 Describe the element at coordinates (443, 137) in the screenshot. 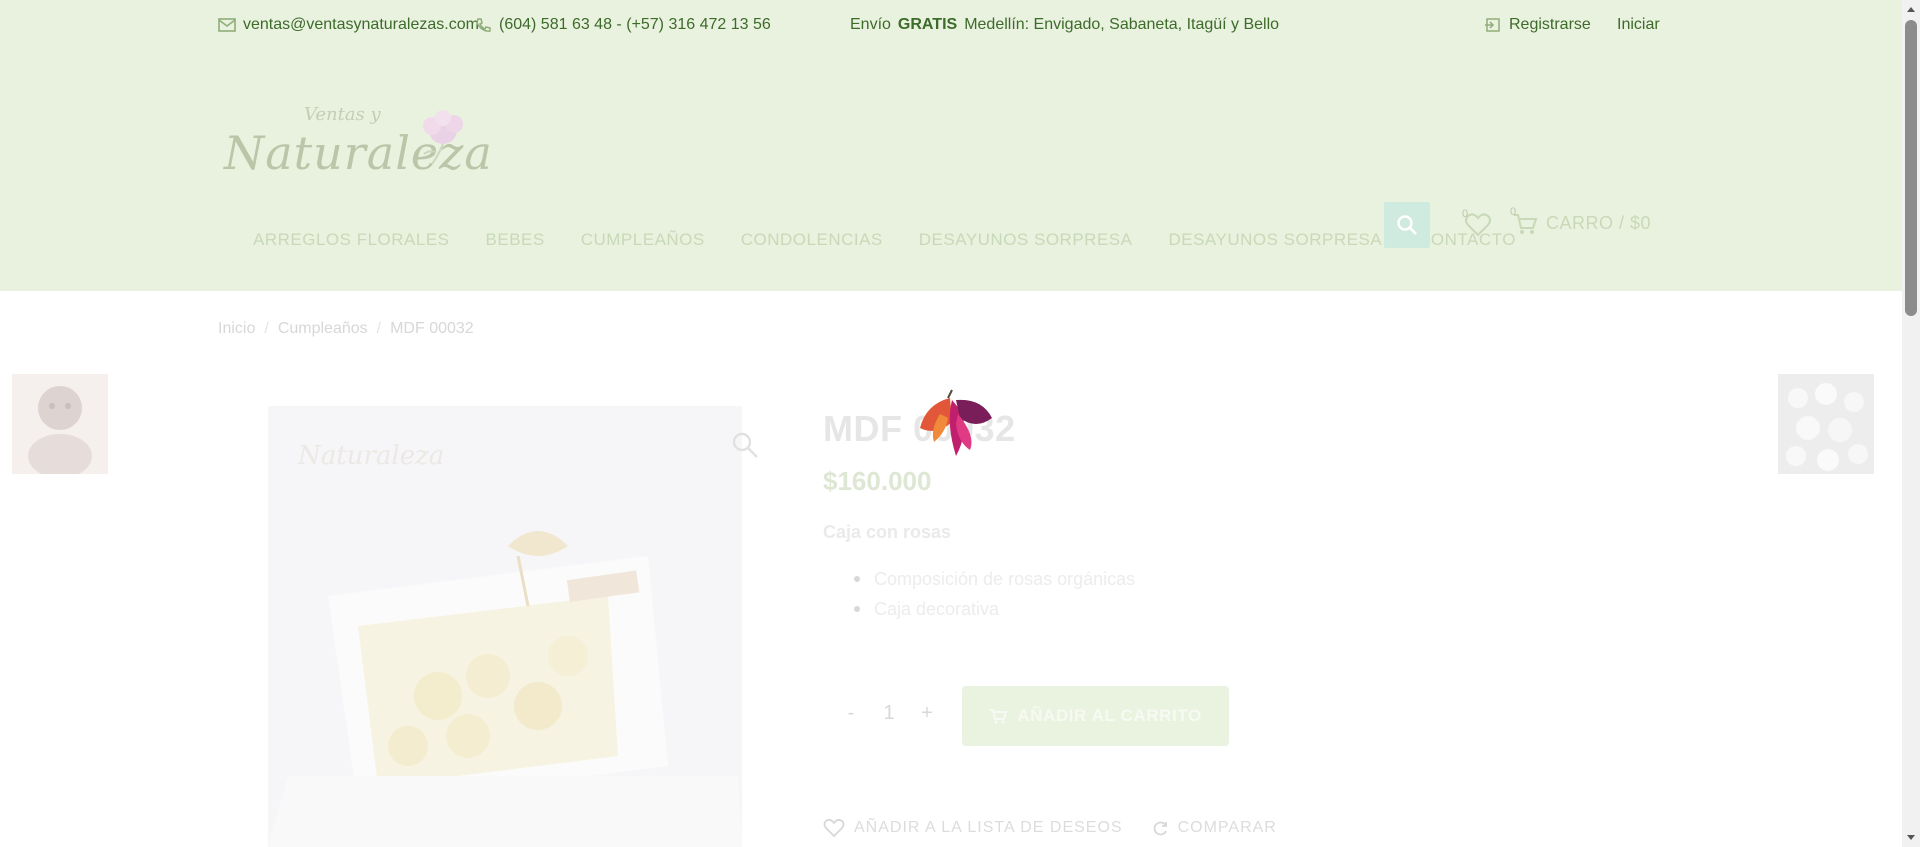

I see `flower-logo-icon` at that location.